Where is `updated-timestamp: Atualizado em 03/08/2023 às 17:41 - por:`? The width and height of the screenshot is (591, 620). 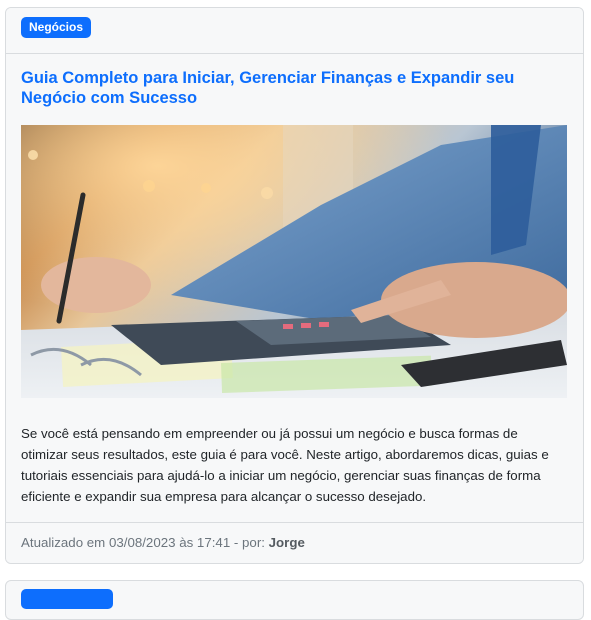
updated-timestamp: Atualizado em 03/08/2023 às 17:41 - por: is located at coordinates (145, 542).